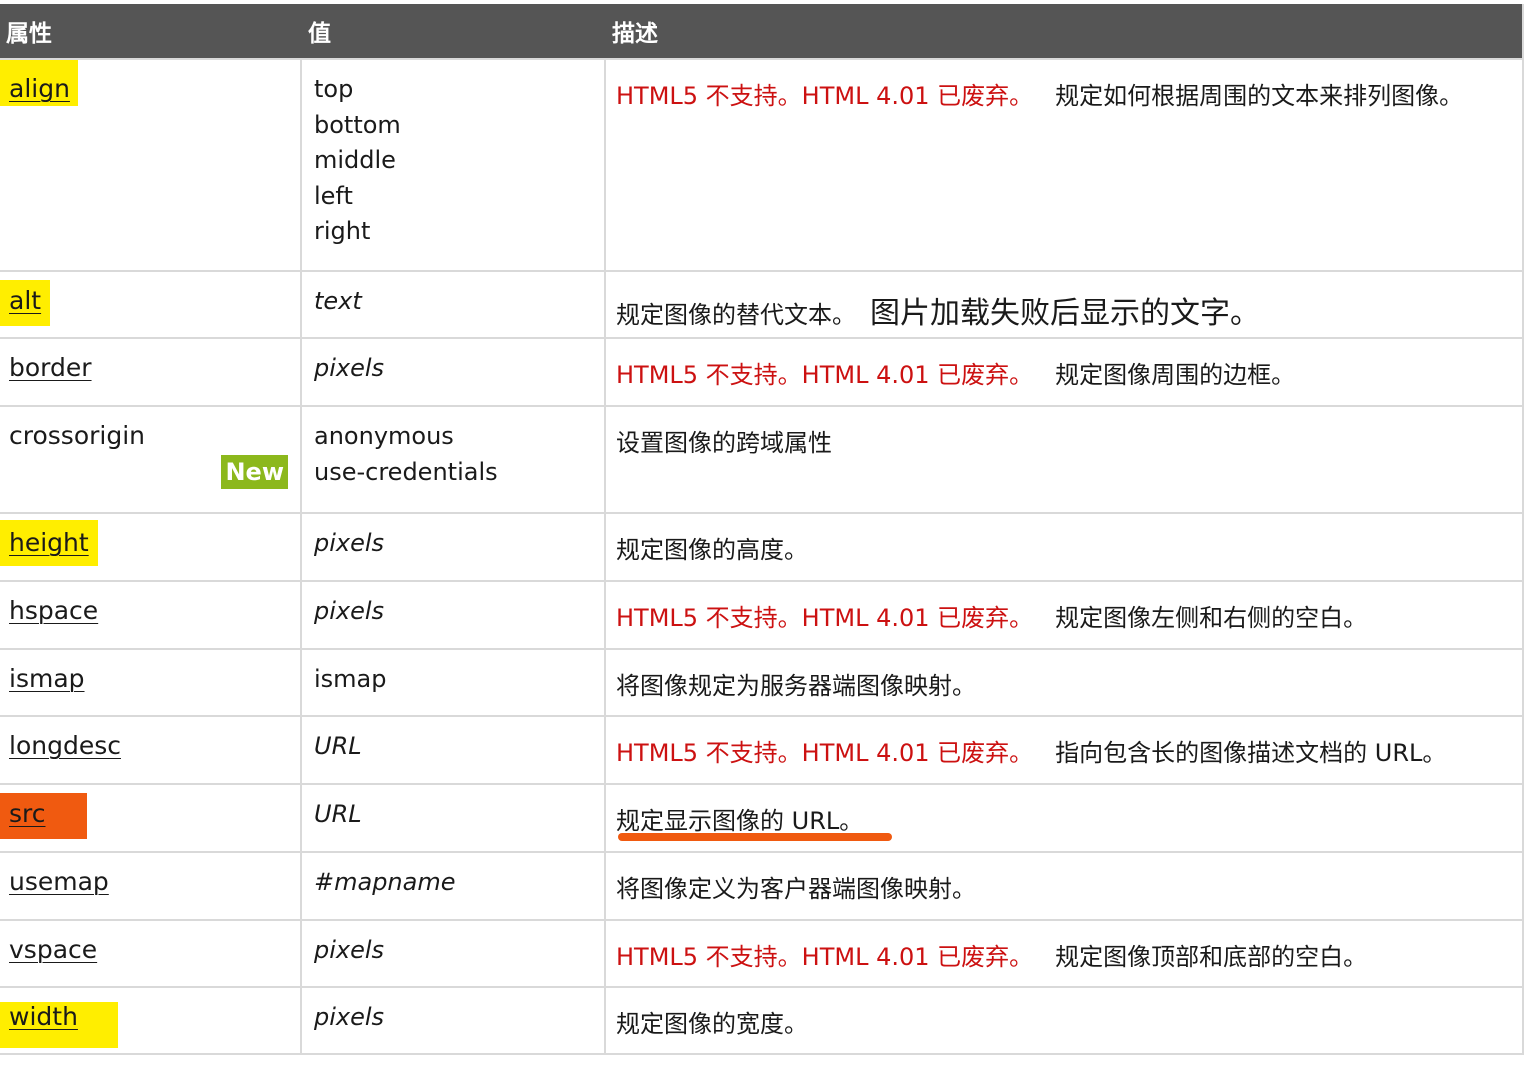 This screenshot has width=1540, height=1065. I want to click on attribute-cell: align, so click(151, 165).